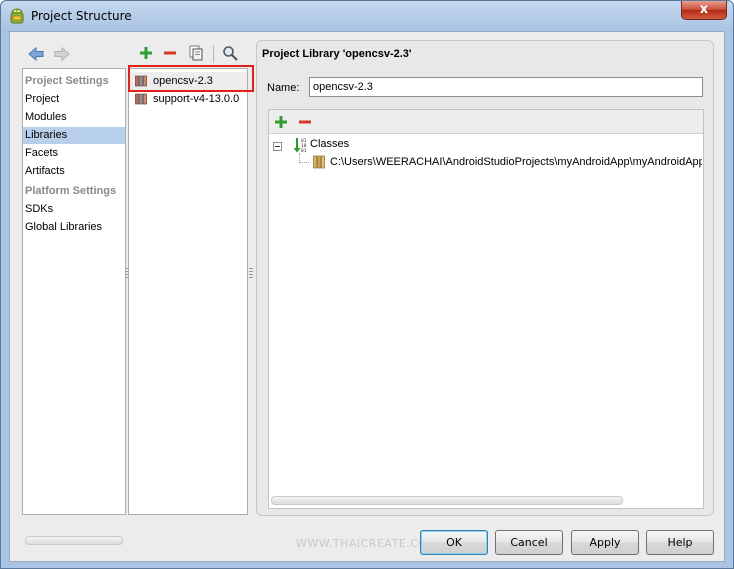  I want to click on sidebar-item-sdks: SDKs, so click(74, 209).